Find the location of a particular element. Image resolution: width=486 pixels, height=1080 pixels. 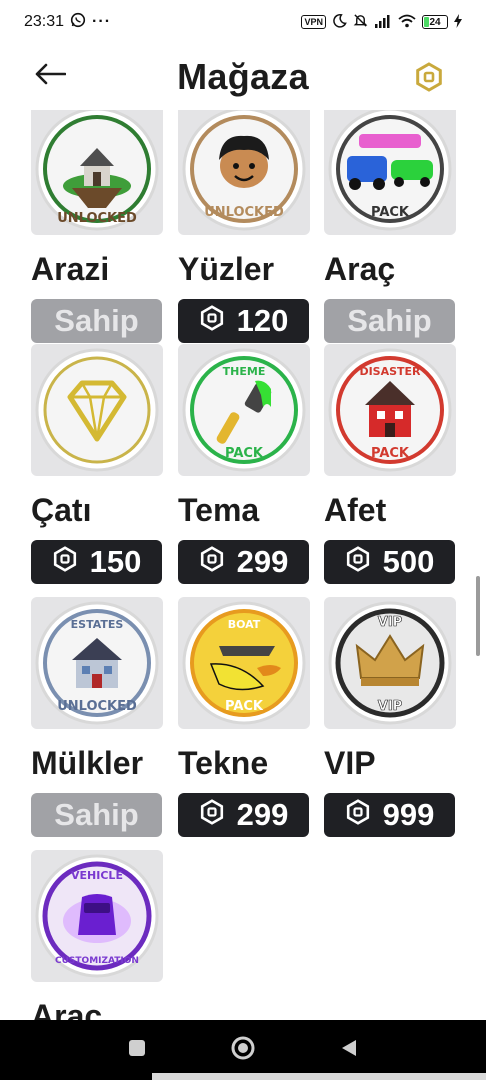

robux-balance-button is located at coordinates (429, 77).